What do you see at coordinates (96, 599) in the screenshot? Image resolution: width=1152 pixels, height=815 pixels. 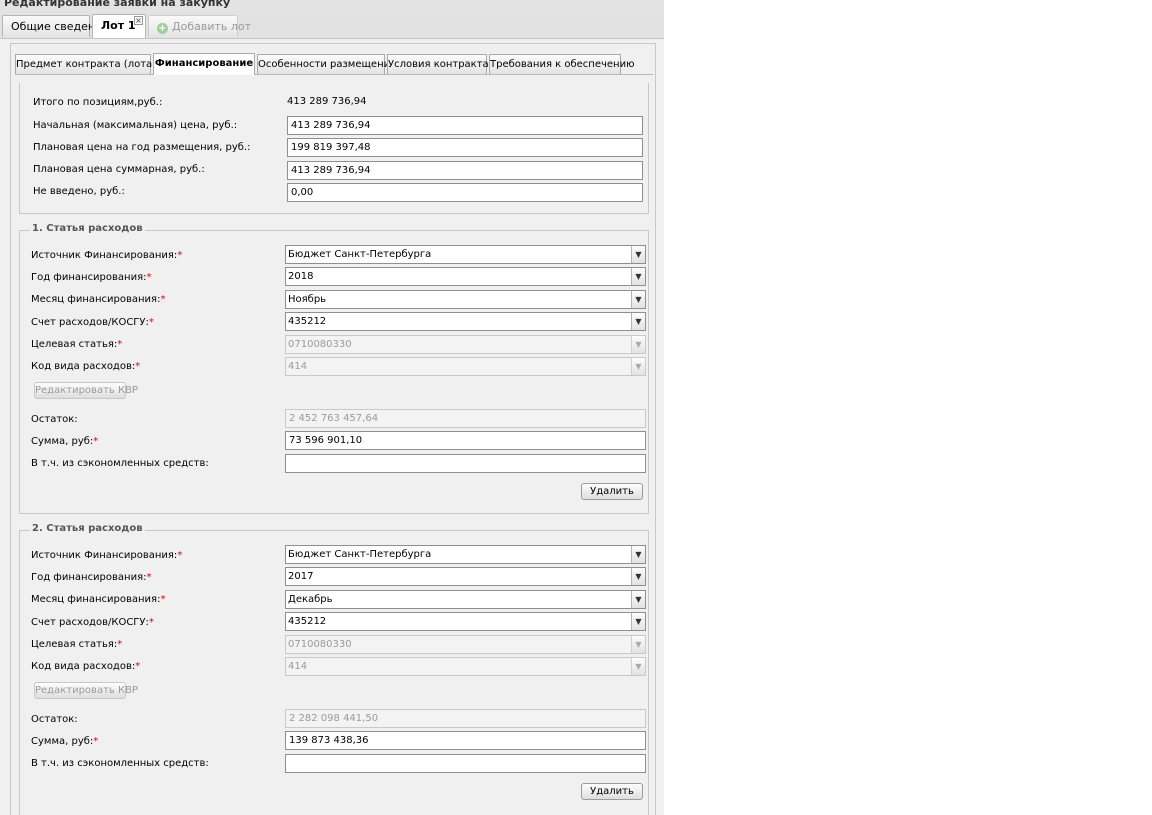 I see `label-text: Месяц финансирования:` at bounding box center [96, 599].